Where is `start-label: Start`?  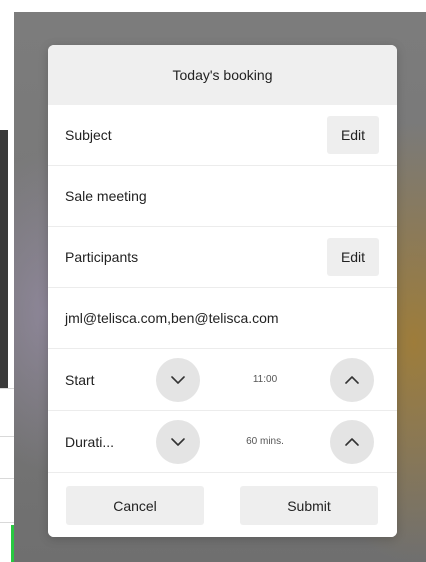
start-label: Start is located at coordinates (80, 379).